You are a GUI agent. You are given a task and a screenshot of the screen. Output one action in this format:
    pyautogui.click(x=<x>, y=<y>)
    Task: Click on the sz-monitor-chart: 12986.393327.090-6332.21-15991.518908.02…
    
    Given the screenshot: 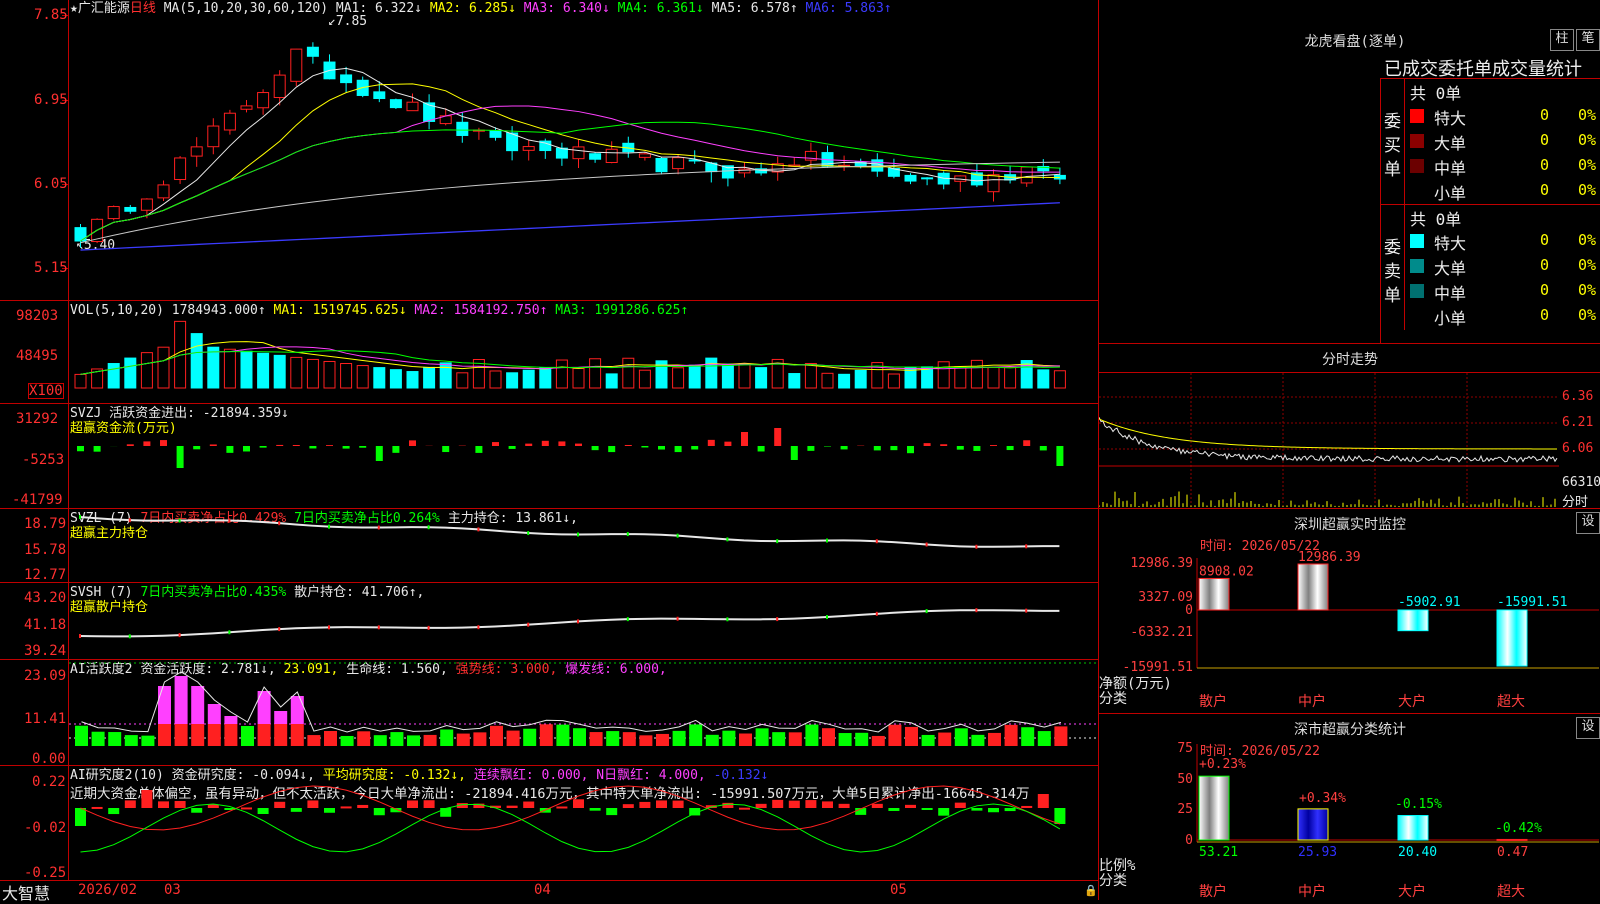 What is the action you would take?
    pyautogui.click(x=1349, y=611)
    